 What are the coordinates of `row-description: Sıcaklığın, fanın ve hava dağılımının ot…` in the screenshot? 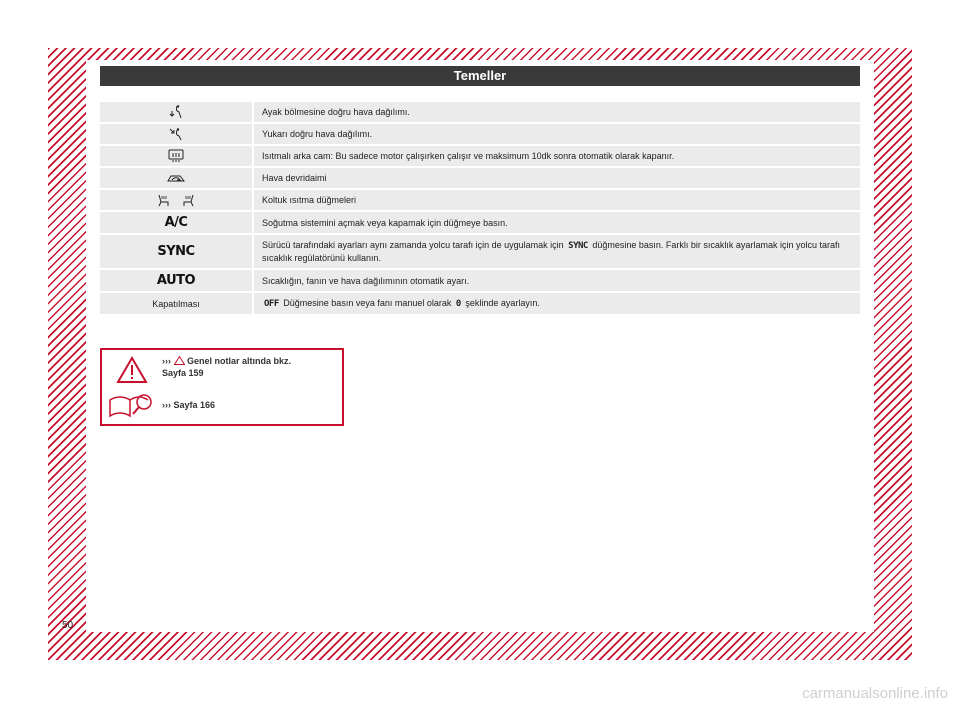 It's located at (366, 280).